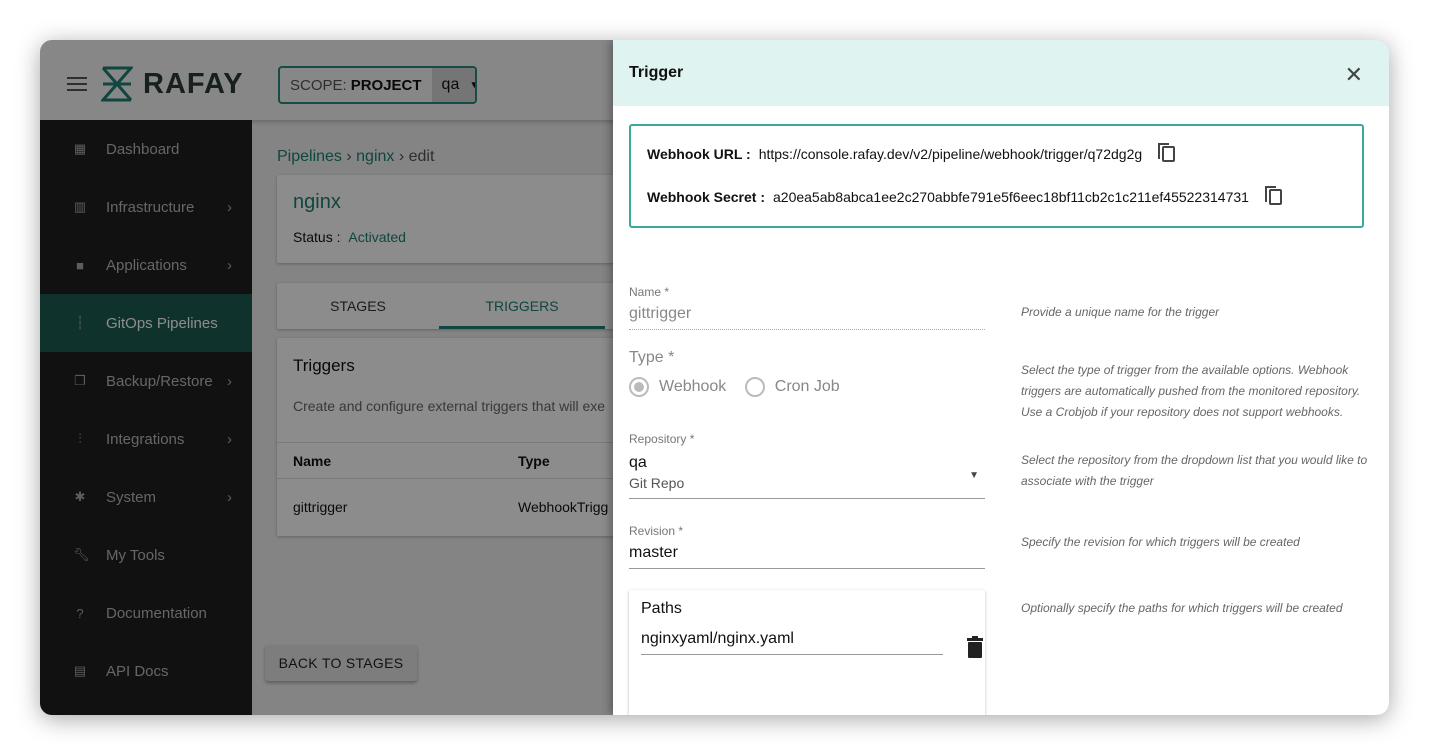  Describe the element at coordinates (807, 465) in the screenshot. I see `repository-select: Repository * qa Git Repo ▼` at that location.